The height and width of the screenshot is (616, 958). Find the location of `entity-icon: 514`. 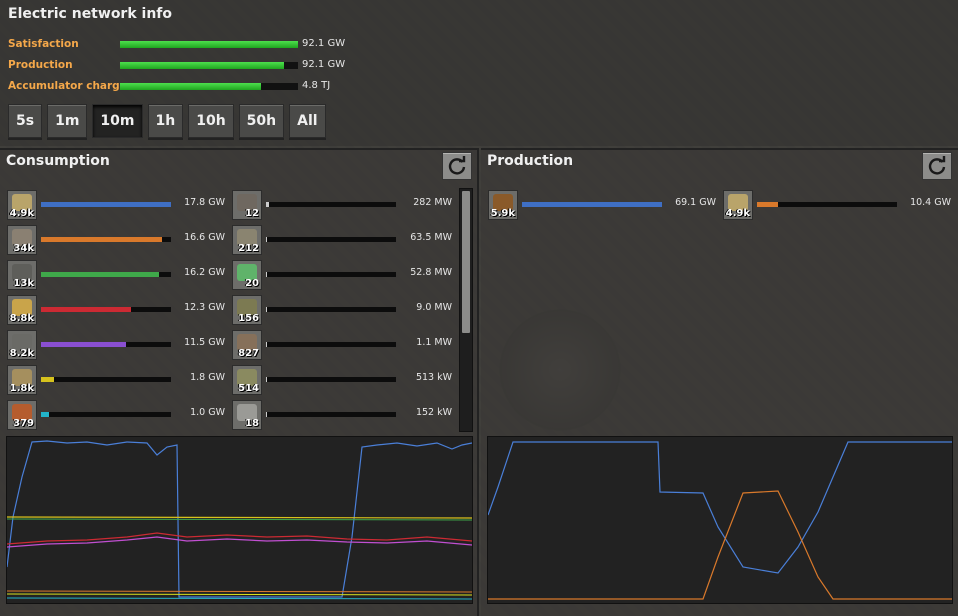

entity-icon: 514 is located at coordinates (247, 380).